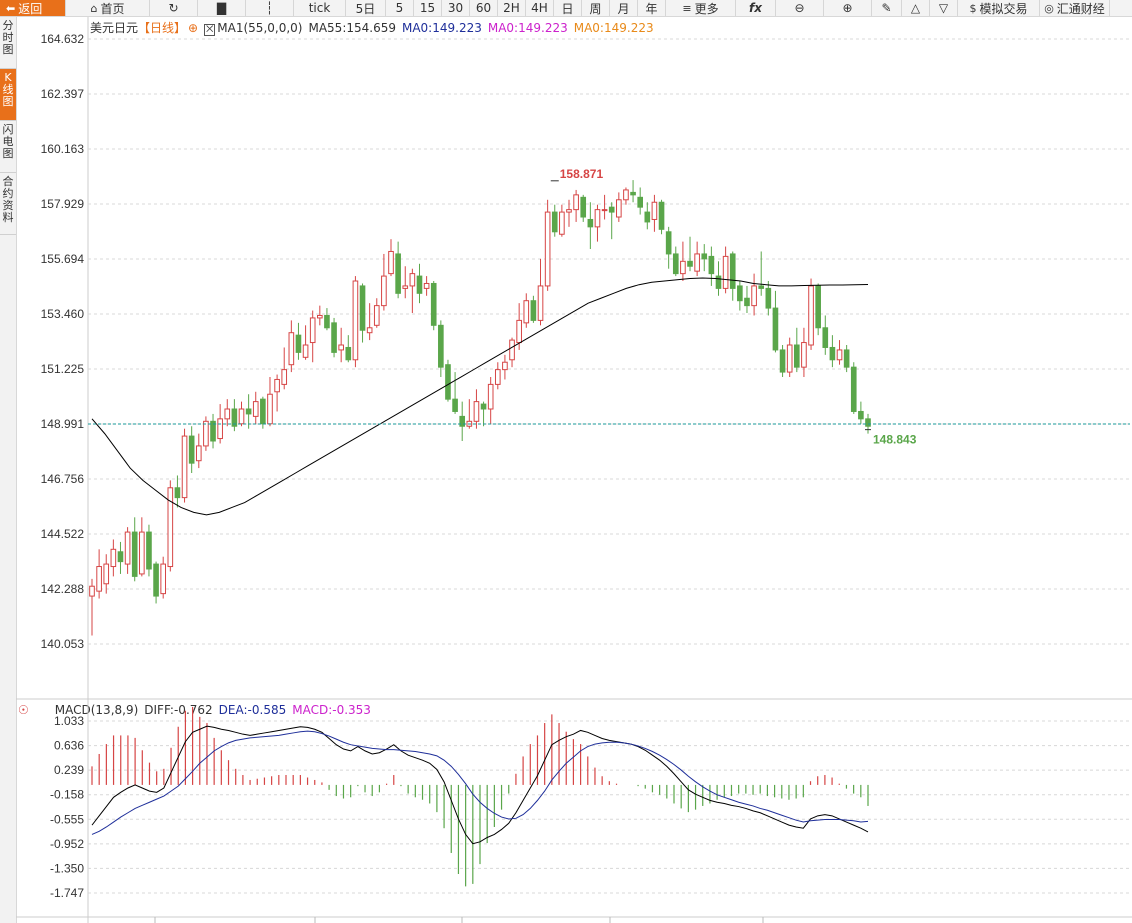 The image size is (1132, 923). I want to click on macd-tick-label: -0.952, so click(67, 844).